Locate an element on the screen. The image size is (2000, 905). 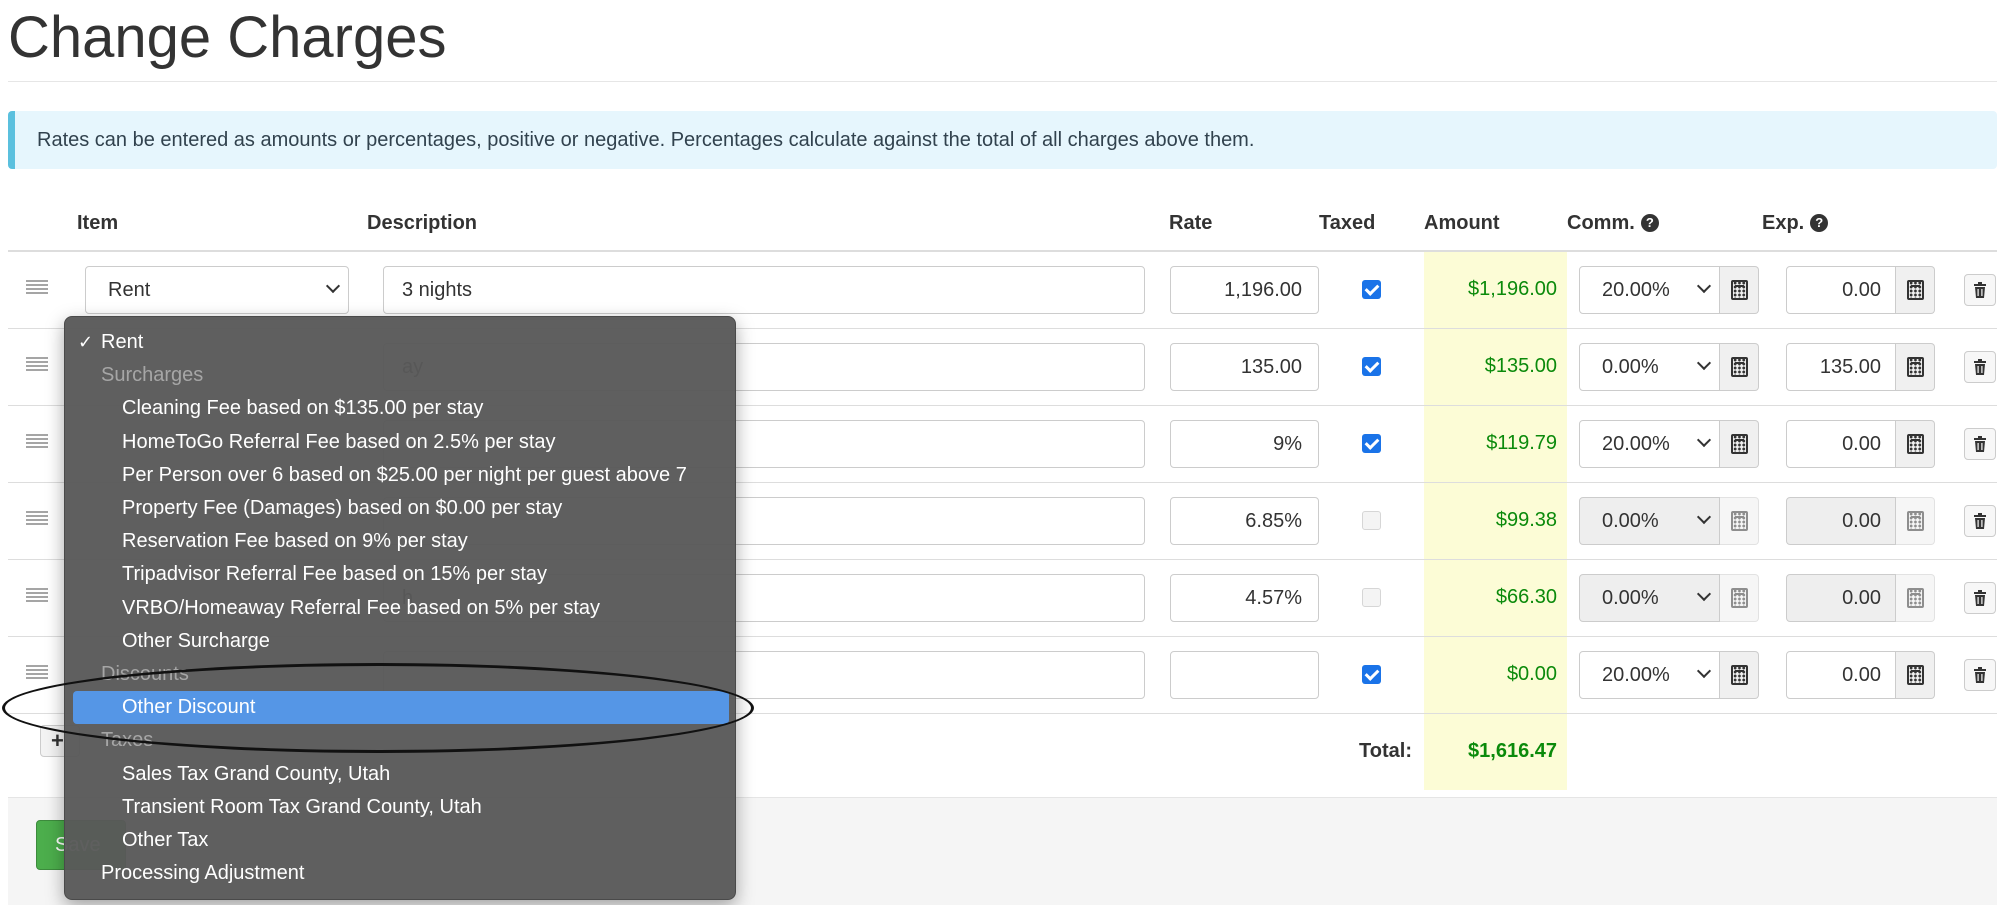
comm-cell: 20.00% is located at coordinates (1664, 674).